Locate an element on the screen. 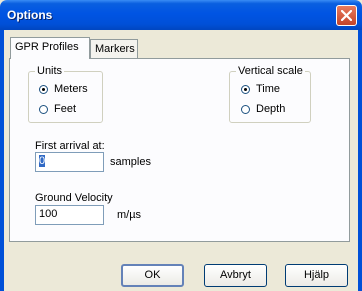  radio-depth: Depth is located at coordinates (263, 109).